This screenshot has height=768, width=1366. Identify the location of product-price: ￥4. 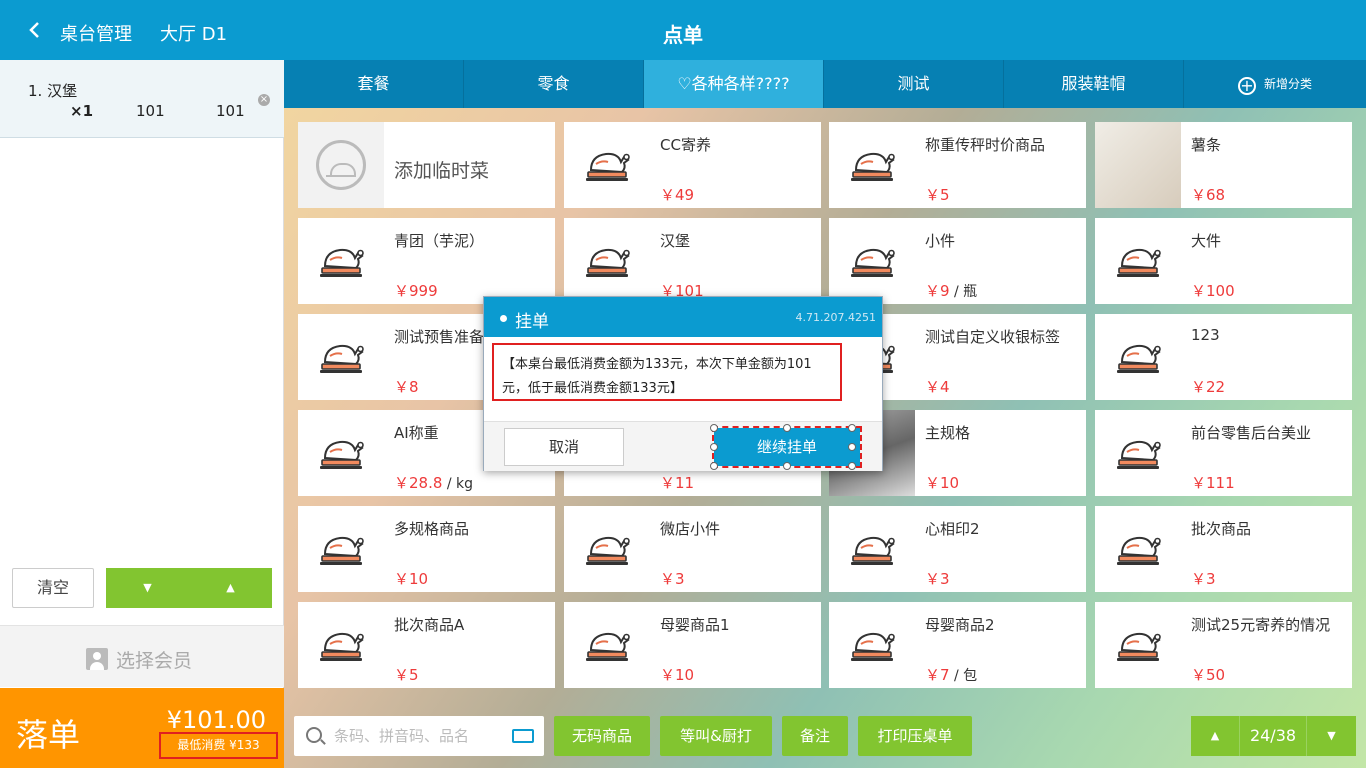
(937, 386).